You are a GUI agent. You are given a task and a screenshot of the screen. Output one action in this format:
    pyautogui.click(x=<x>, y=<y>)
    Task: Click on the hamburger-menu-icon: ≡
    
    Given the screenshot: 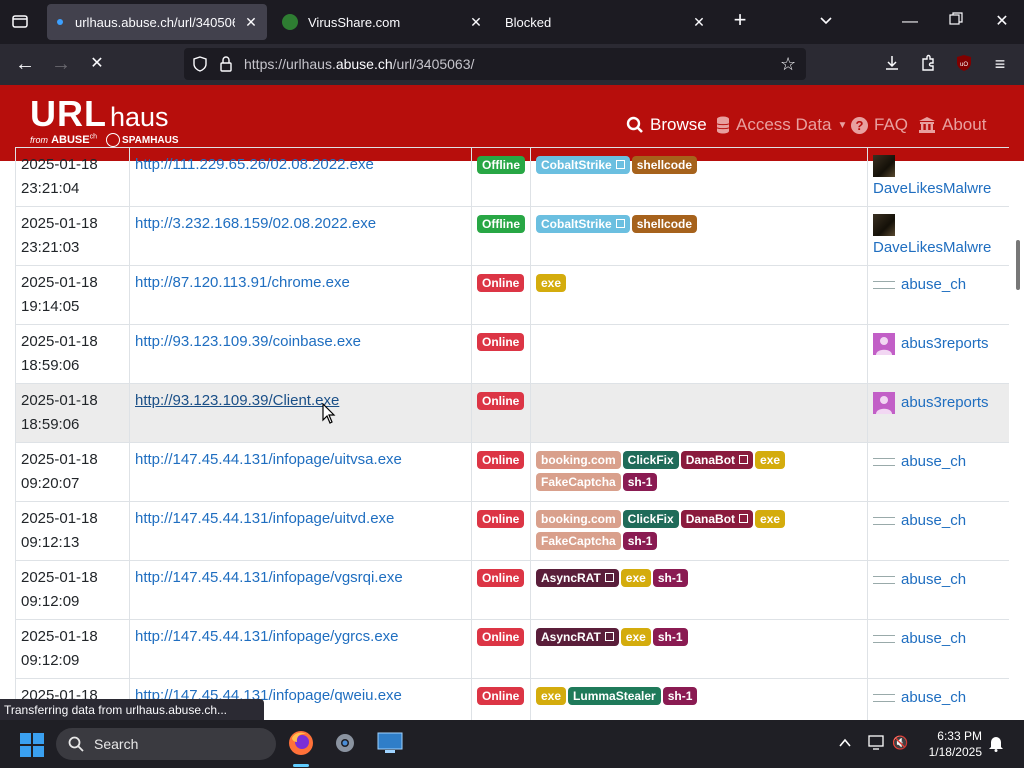 What is the action you would take?
    pyautogui.click(x=1000, y=64)
    